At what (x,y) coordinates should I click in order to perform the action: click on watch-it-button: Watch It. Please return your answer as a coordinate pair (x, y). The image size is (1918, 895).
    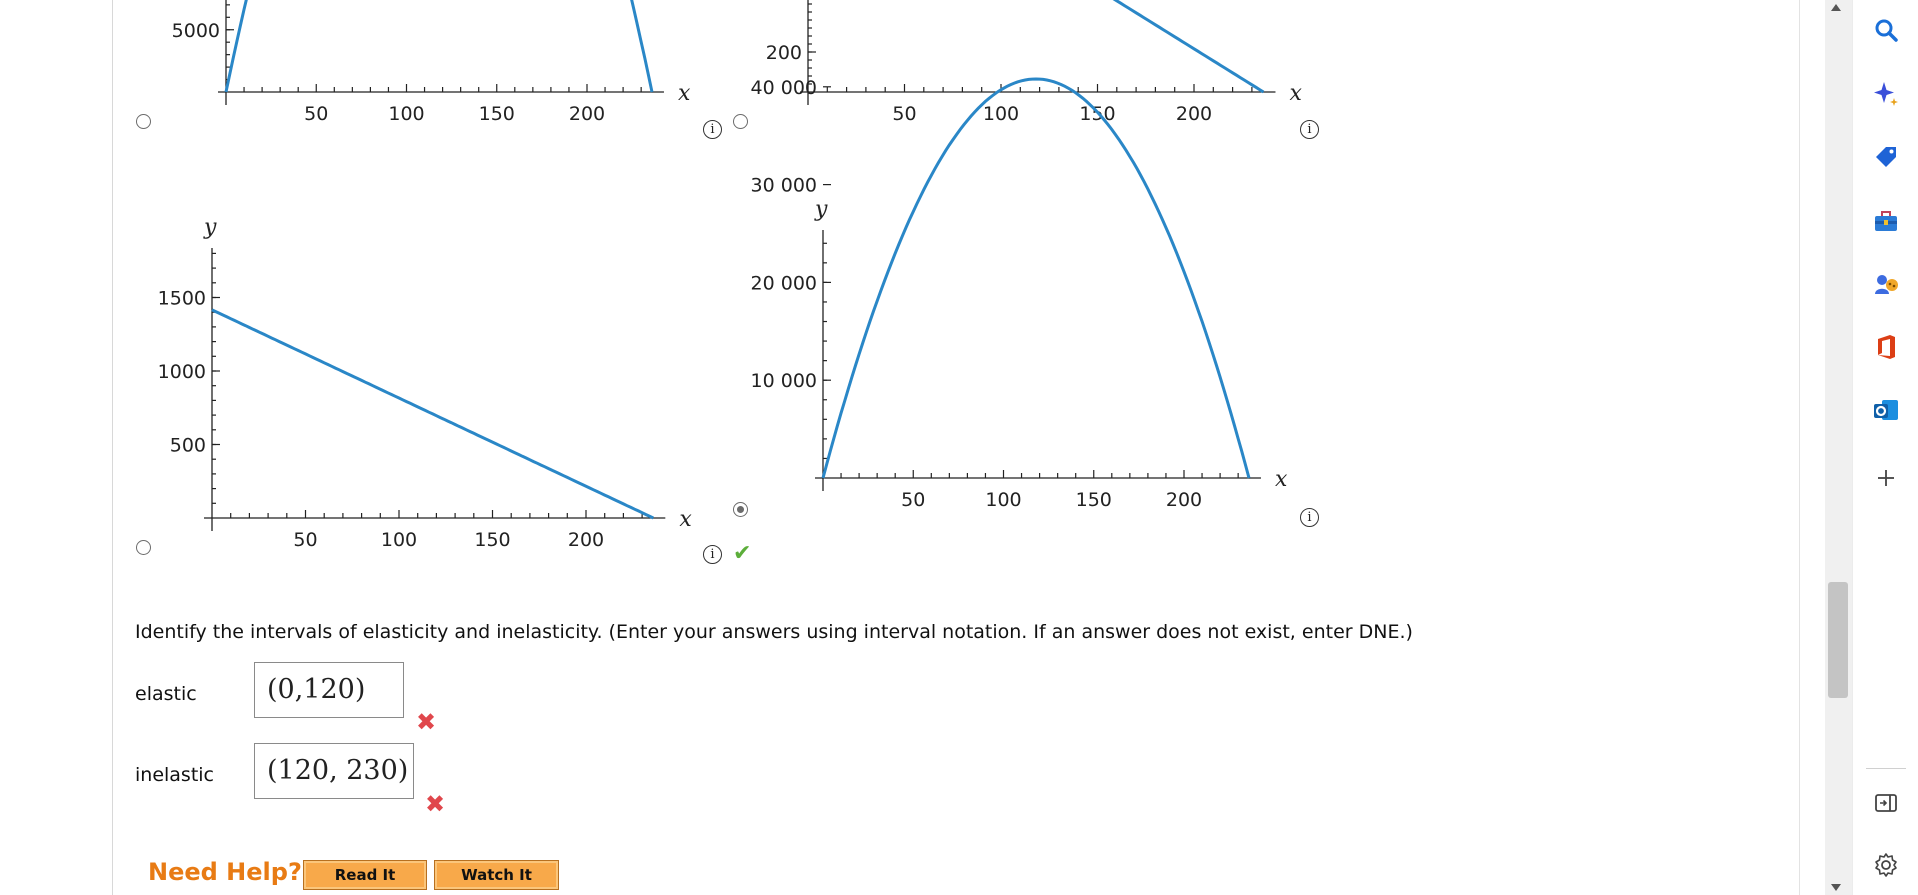
    Looking at the image, I should click on (496, 875).